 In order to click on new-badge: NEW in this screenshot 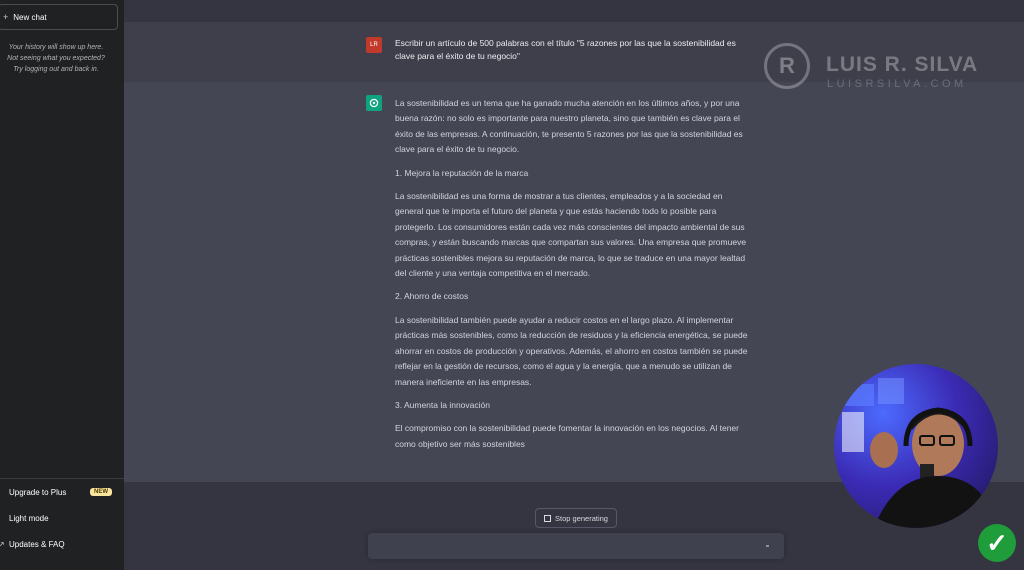, I will do `click(101, 492)`.